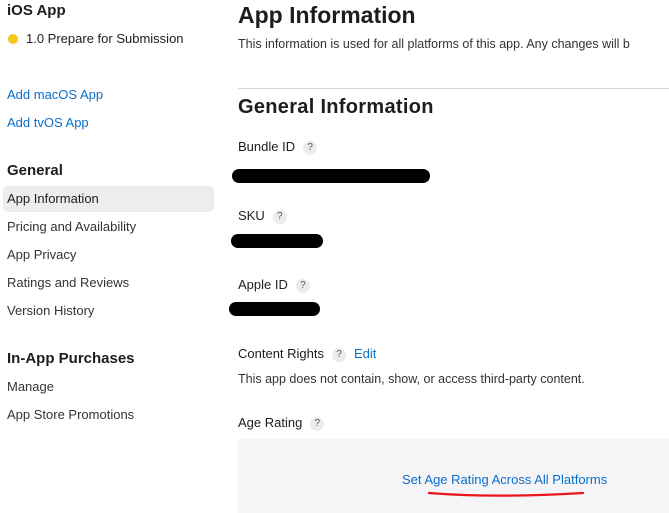  Describe the element at coordinates (50, 310) in the screenshot. I see `sidebar-item-version-history: Version History` at that location.